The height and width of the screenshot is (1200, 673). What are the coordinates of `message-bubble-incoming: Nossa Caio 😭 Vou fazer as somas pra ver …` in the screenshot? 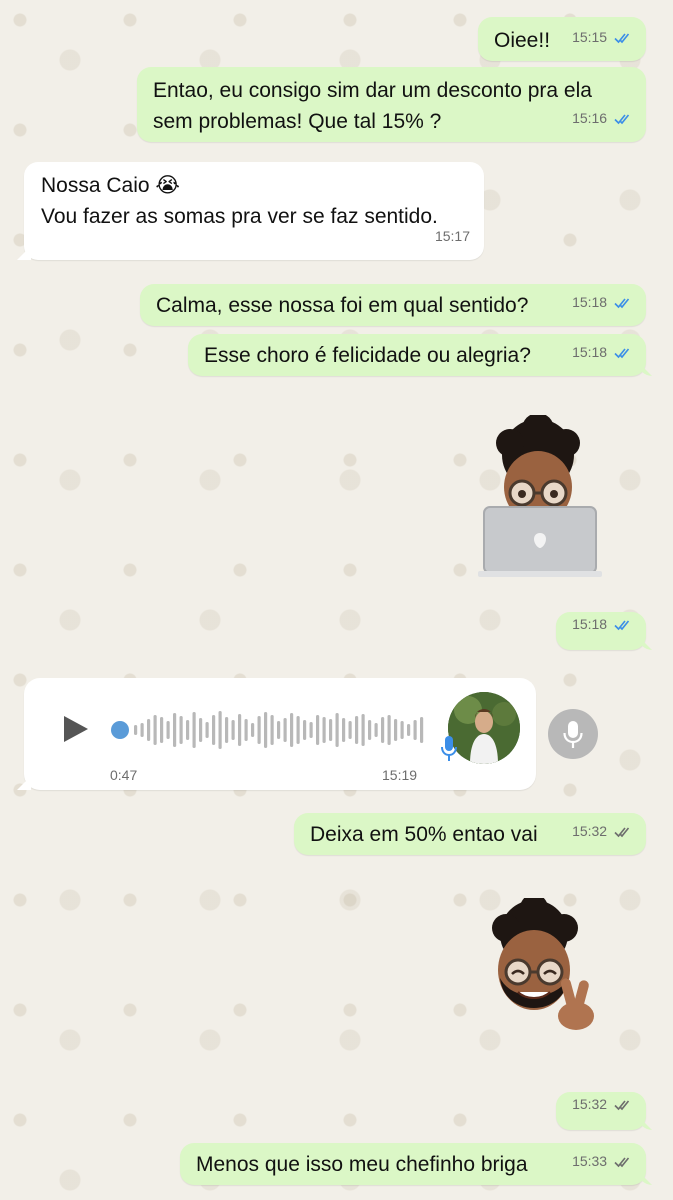 It's located at (254, 211).